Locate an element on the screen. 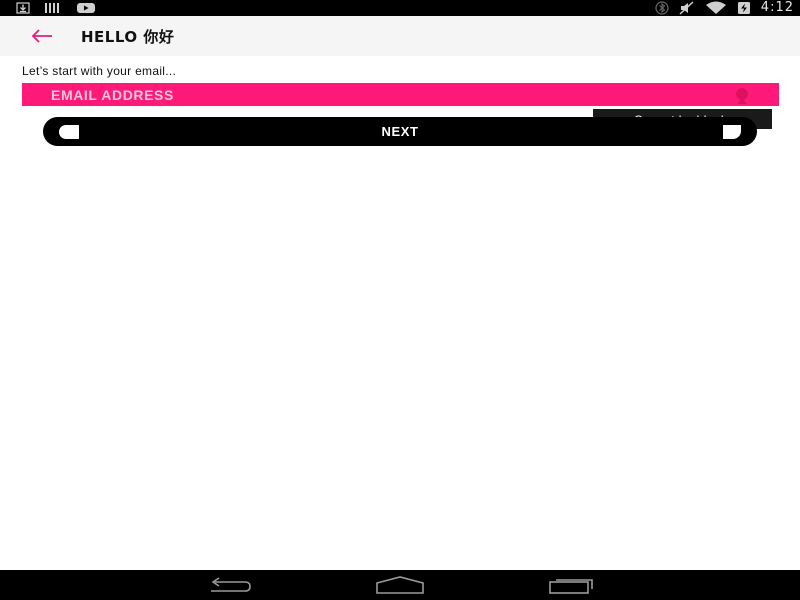 The width and height of the screenshot is (800, 600). status-time: 4:12 is located at coordinates (777, 7).